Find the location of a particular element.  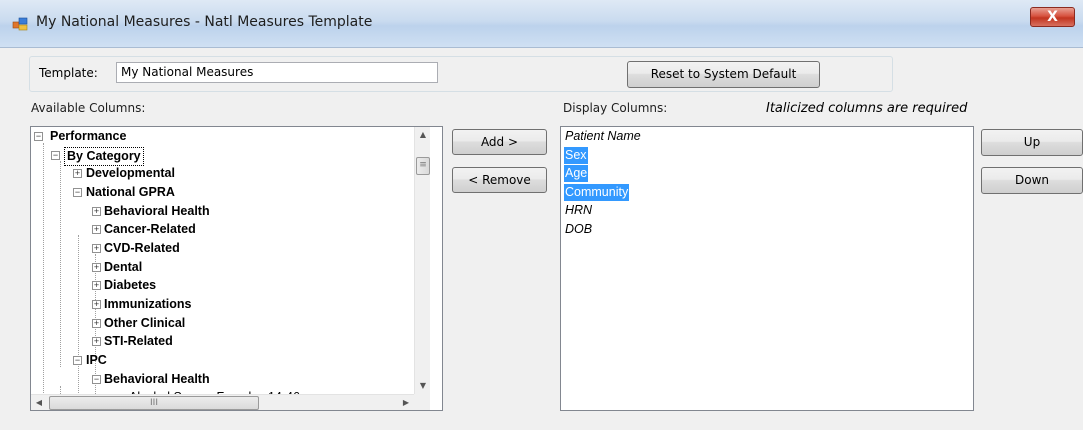

list-item-hrn: HRN is located at coordinates (578, 210).